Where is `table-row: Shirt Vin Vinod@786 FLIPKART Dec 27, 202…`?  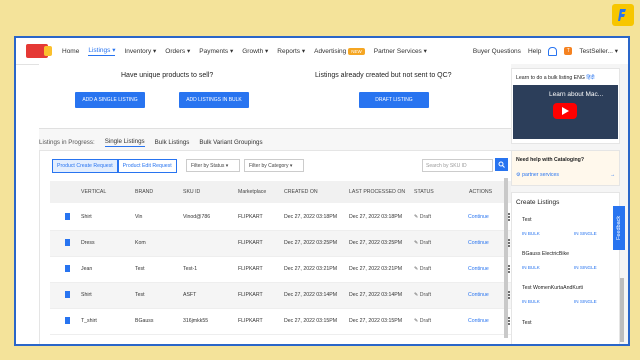 table-row: Shirt Vin Vinod@786 FLIPKART Dec 27, 202… is located at coordinates (284, 218).